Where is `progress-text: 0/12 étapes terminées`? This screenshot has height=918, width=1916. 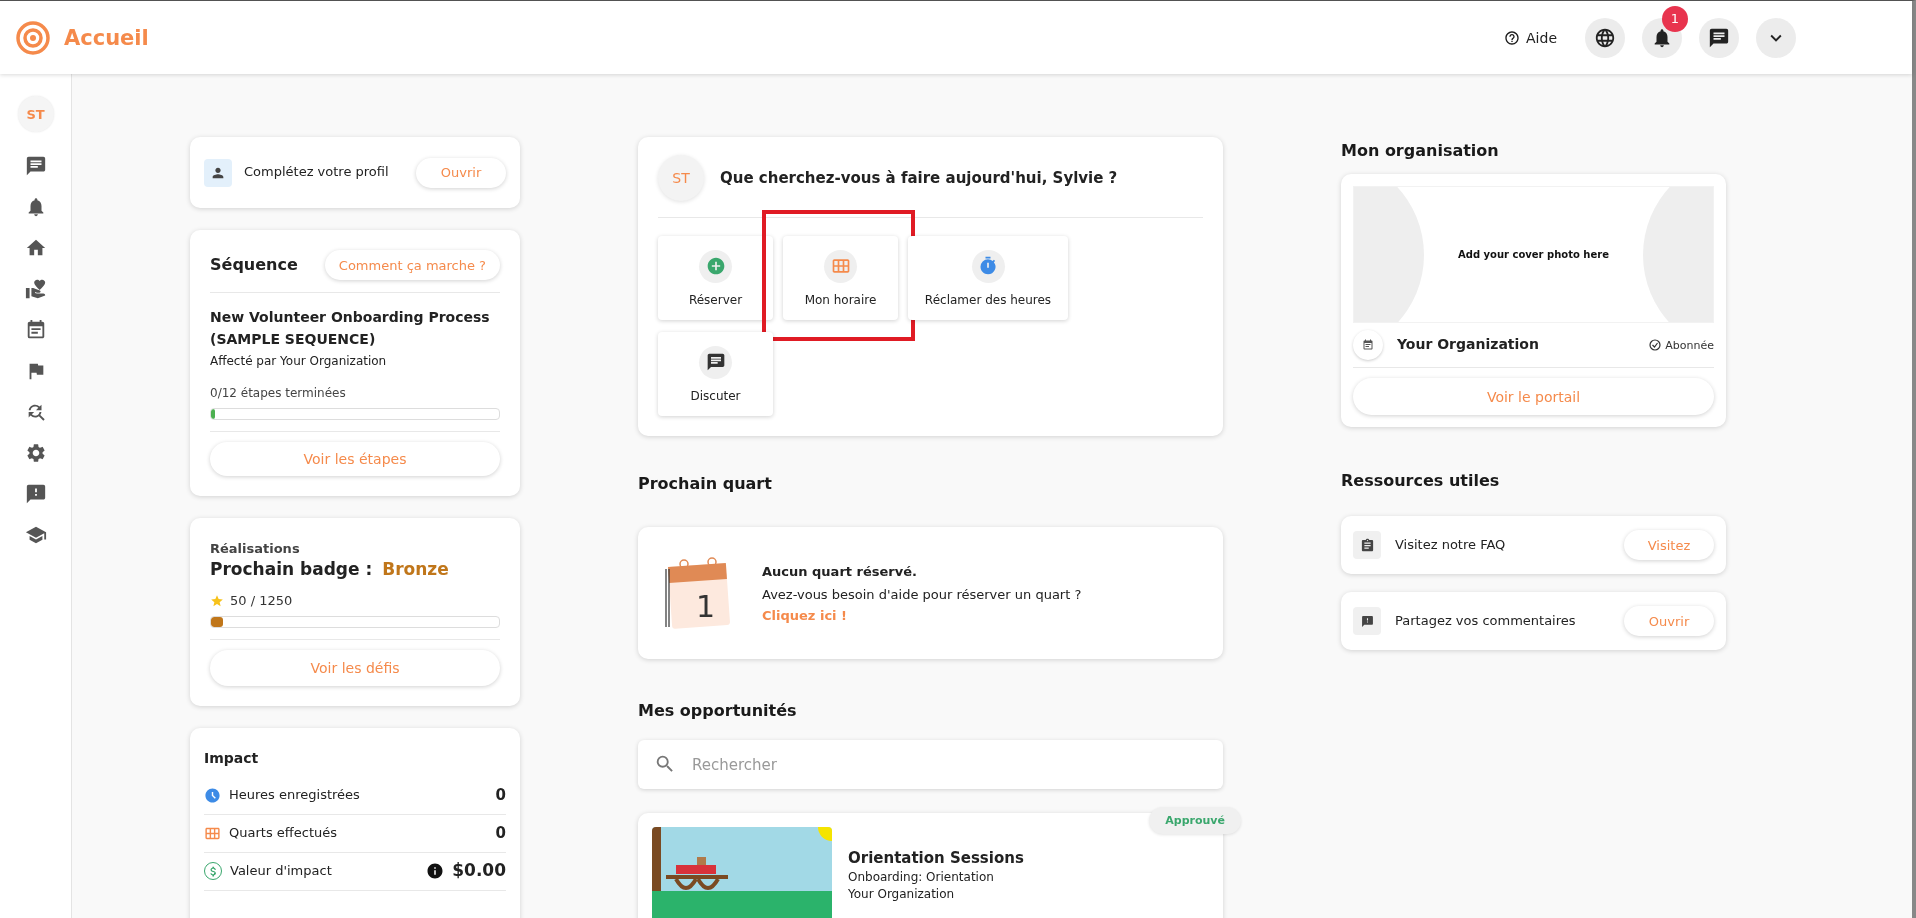
progress-text: 0/12 étapes terminées is located at coordinates (278, 393).